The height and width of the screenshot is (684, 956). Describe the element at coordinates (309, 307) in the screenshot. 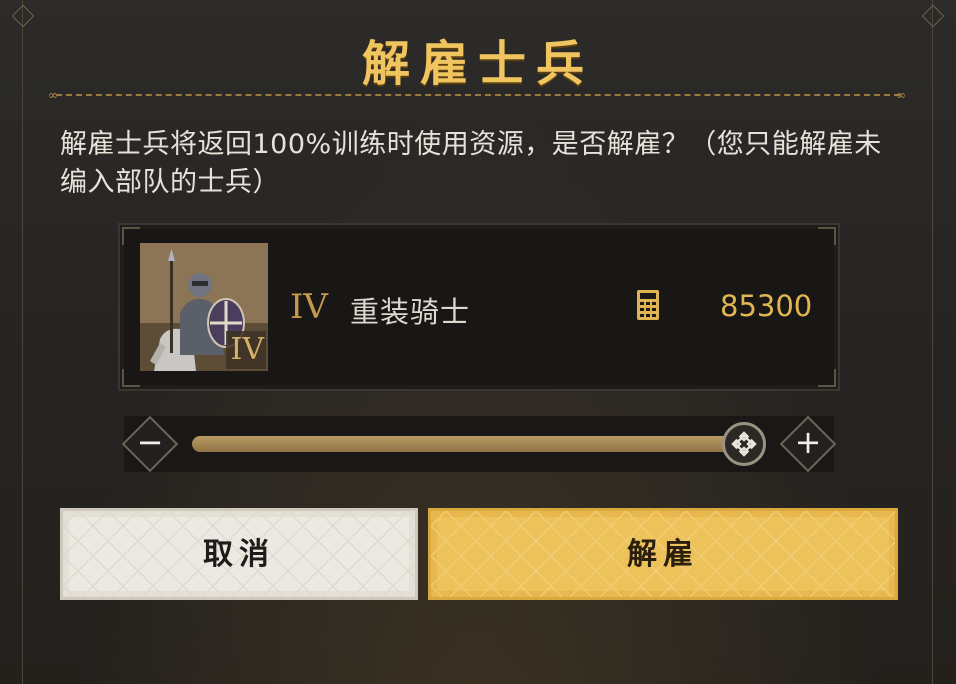

I see `unit-tier: IV` at that location.